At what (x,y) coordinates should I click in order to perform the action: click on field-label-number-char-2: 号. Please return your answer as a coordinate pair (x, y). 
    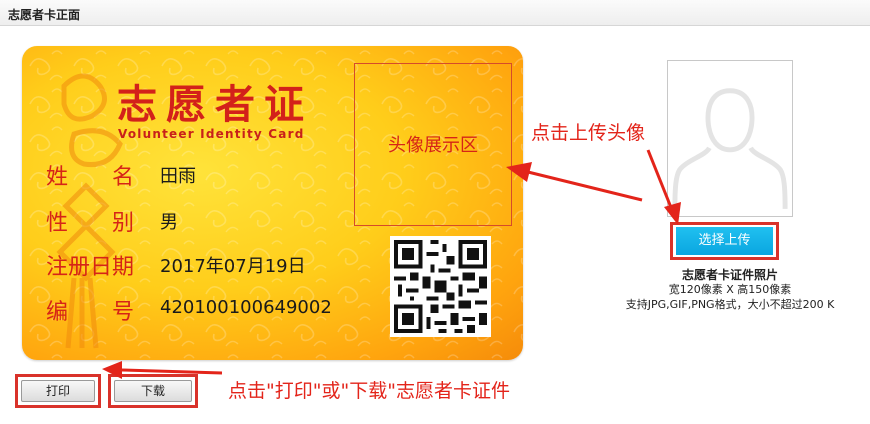
    Looking at the image, I should click on (122, 312).